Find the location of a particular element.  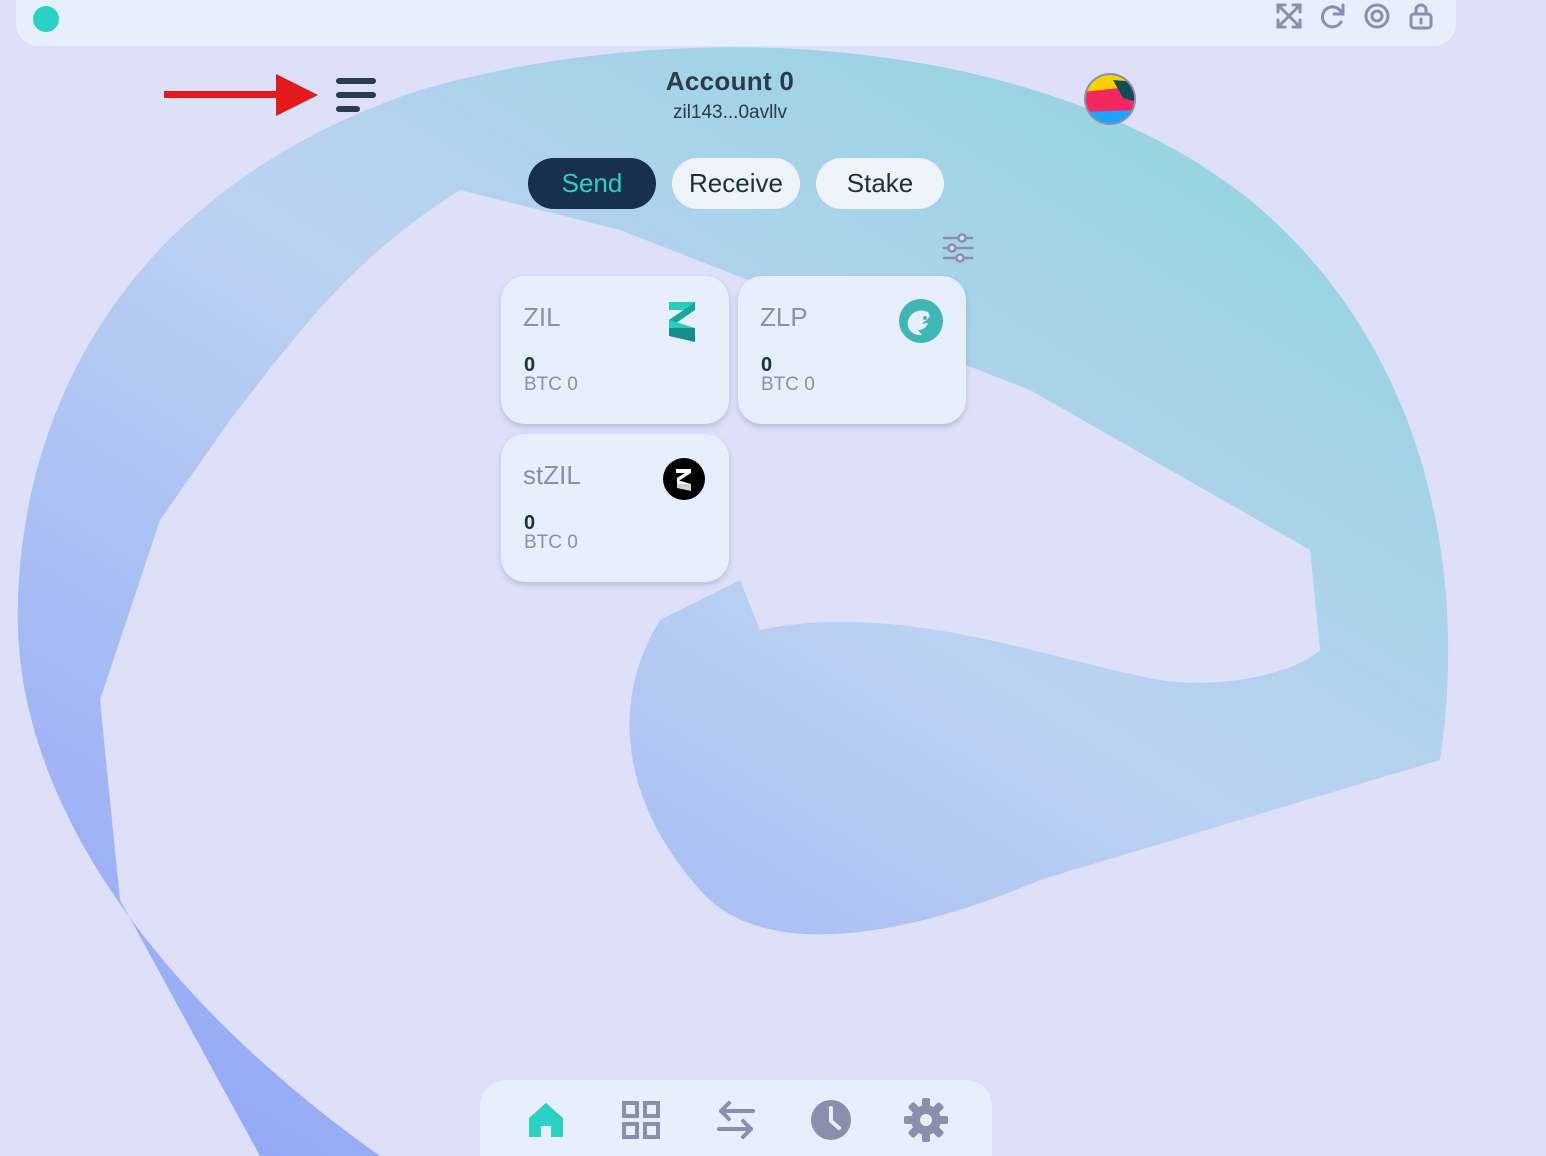

stake-button: Stake is located at coordinates (880, 183).